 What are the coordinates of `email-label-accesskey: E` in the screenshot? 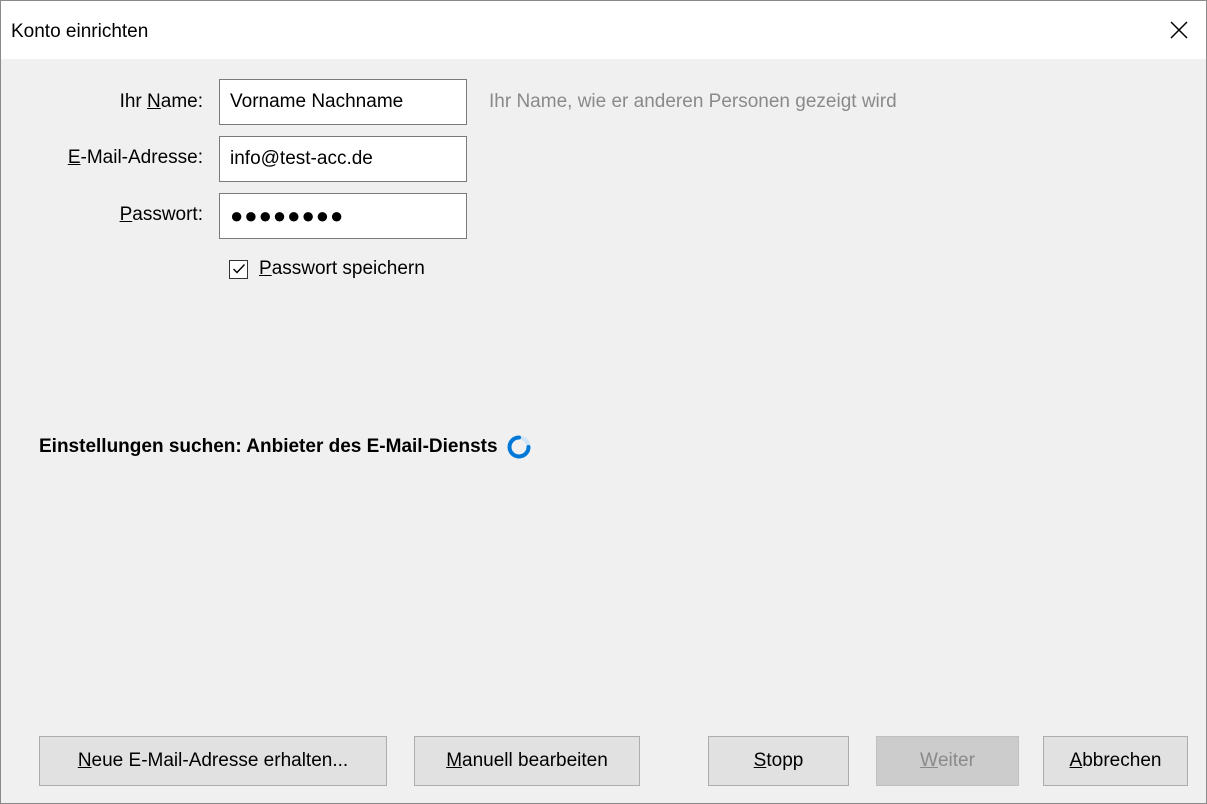 It's located at (74, 157).